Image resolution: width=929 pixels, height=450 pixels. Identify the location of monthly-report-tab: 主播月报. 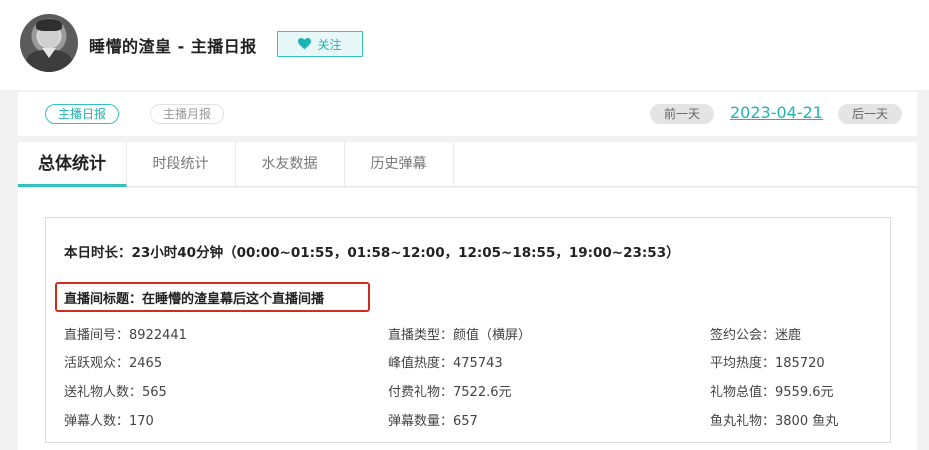
(187, 114).